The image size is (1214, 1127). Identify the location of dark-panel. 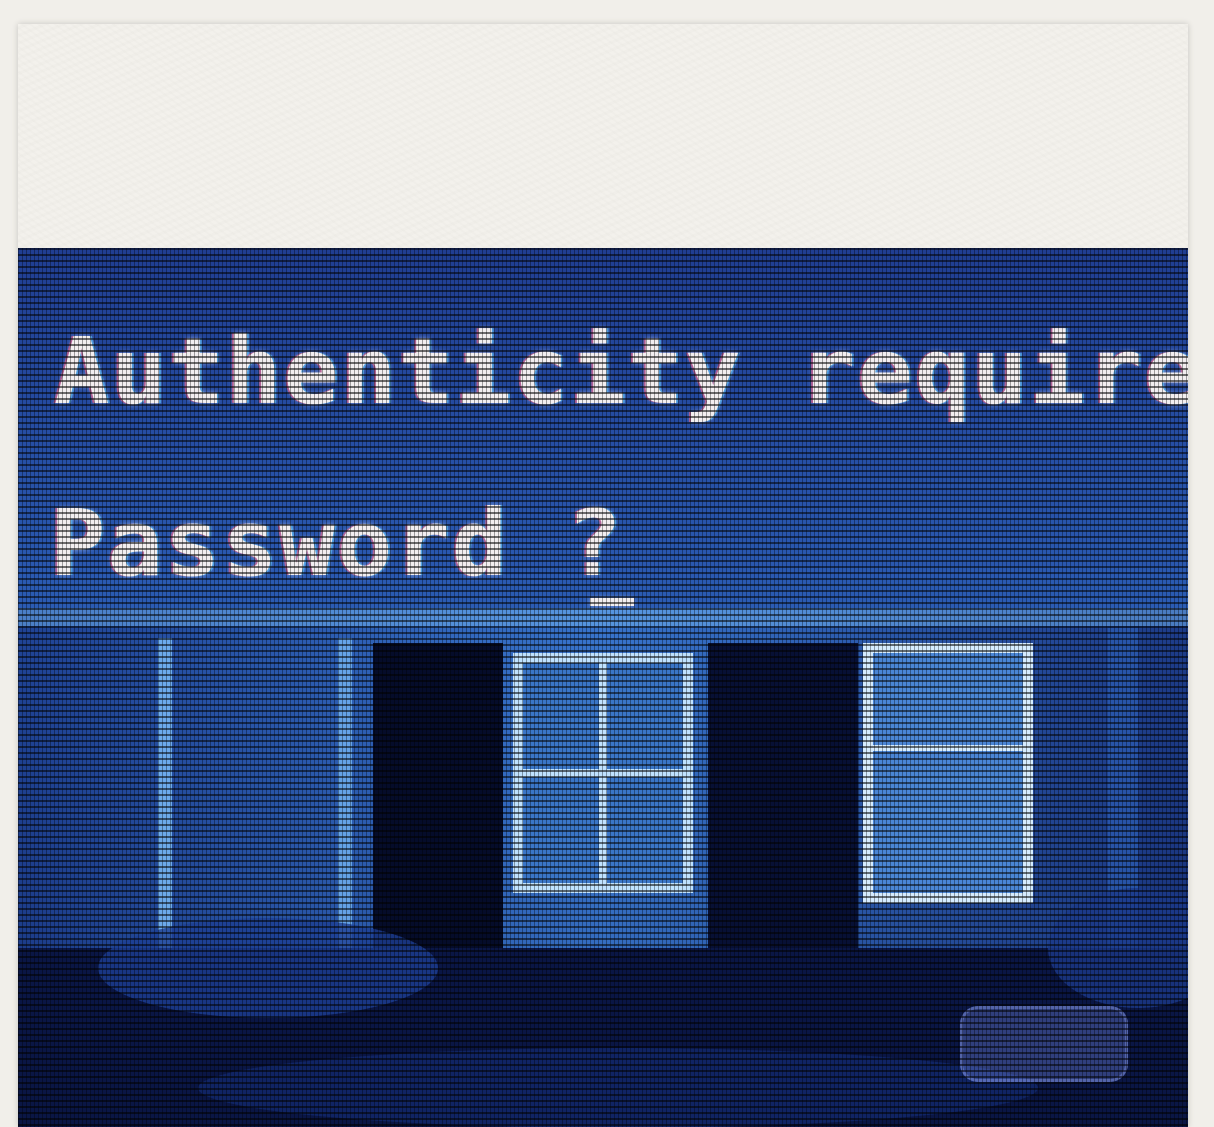
(783, 803).